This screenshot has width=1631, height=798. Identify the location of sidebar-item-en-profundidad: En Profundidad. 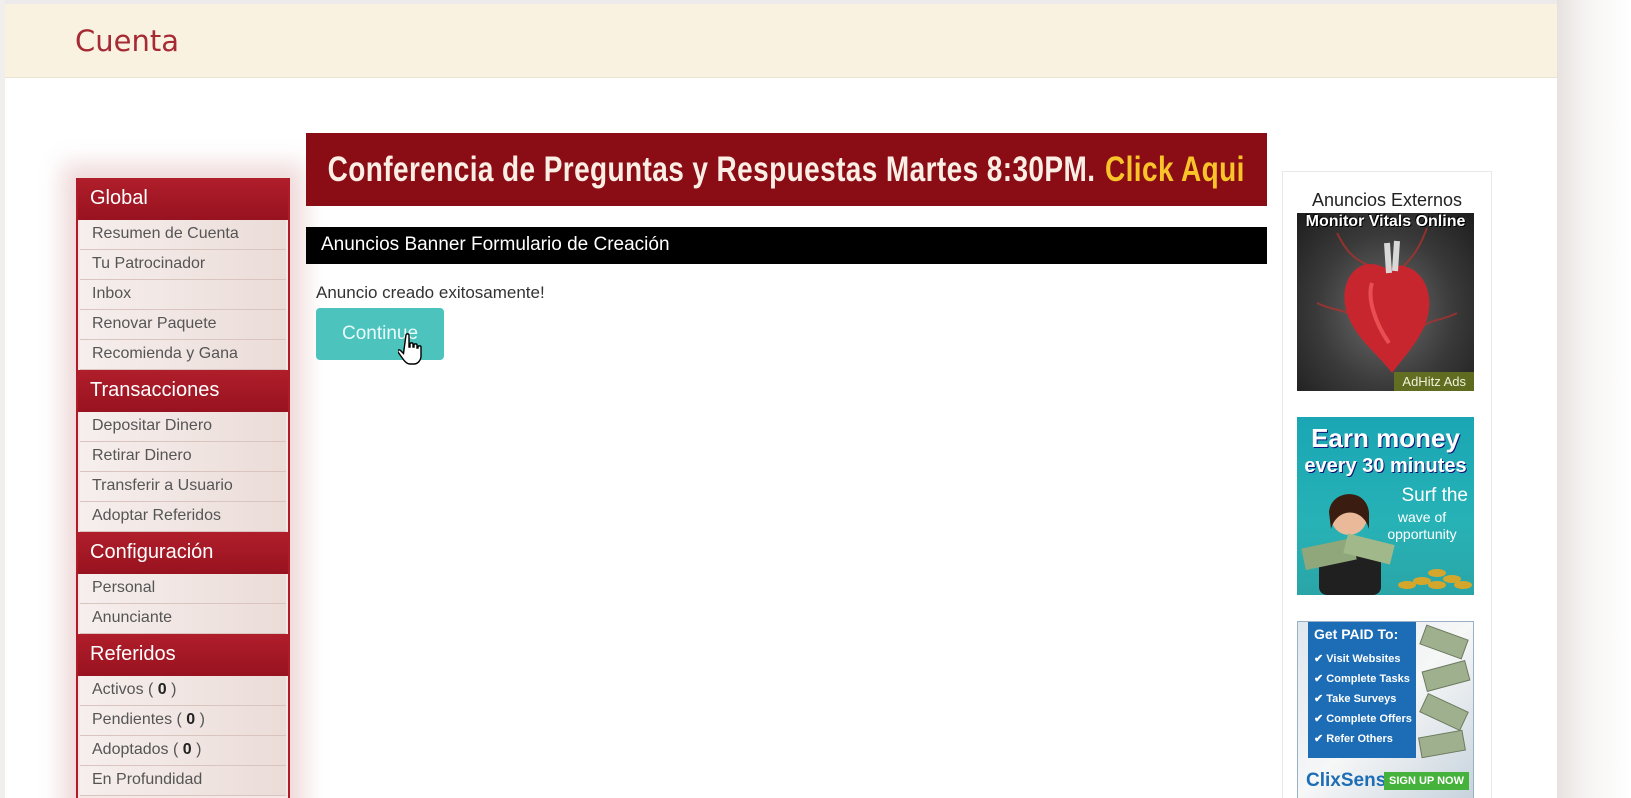
(183, 781).